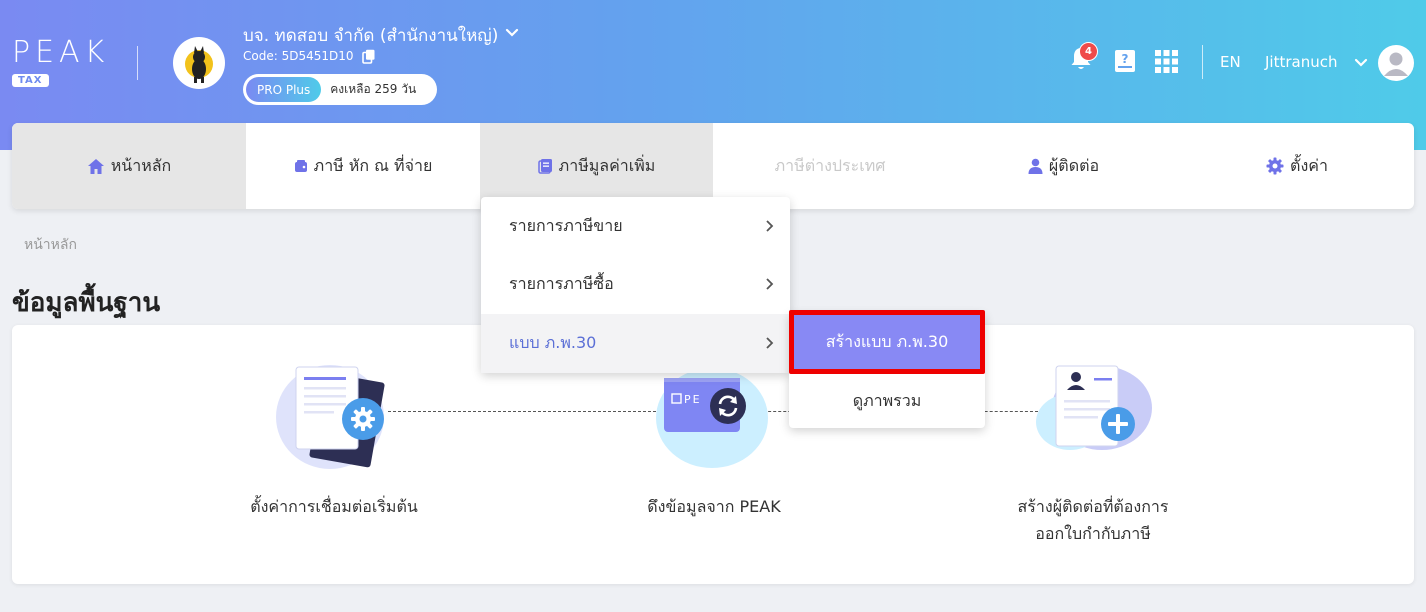 This screenshot has width=1426, height=612. I want to click on nav-settings: ตั้งค่า, so click(1297, 166).